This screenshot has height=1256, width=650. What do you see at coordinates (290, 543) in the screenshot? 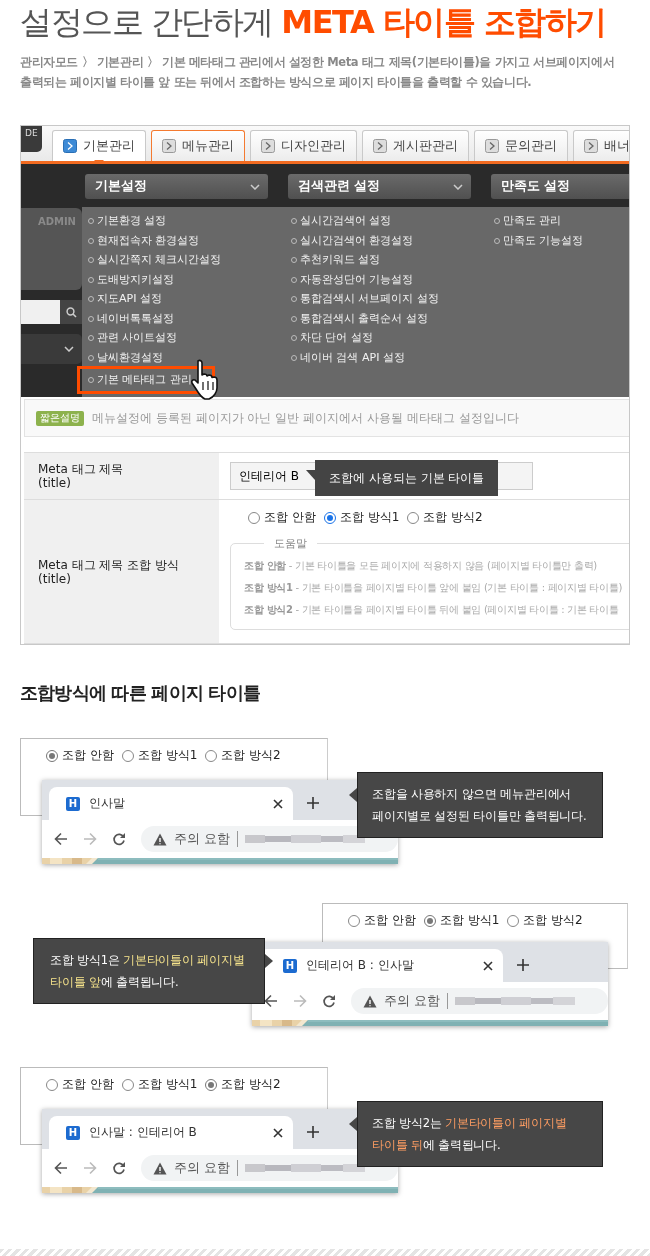
I see `help-title: 도움말` at bounding box center [290, 543].